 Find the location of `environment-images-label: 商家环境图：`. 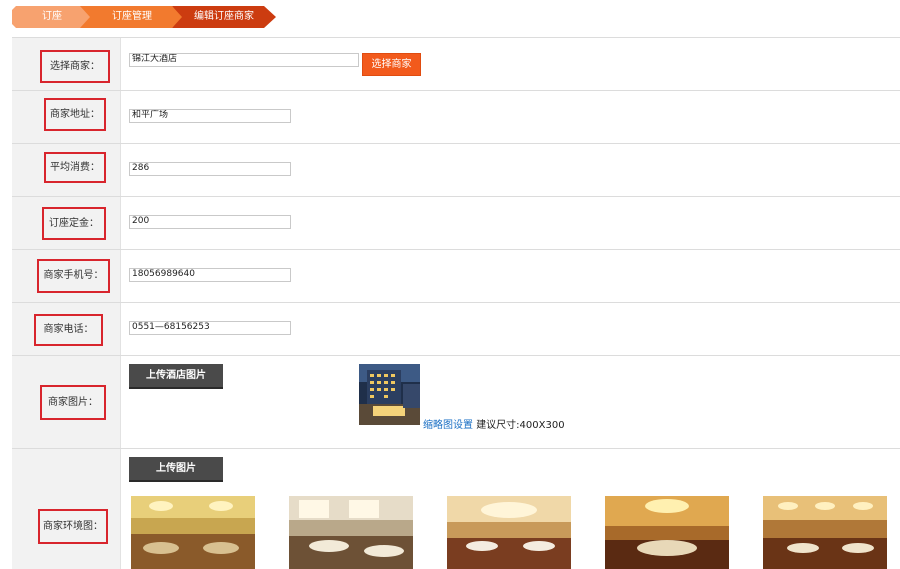

environment-images-label: 商家环境图： is located at coordinates (73, 526).